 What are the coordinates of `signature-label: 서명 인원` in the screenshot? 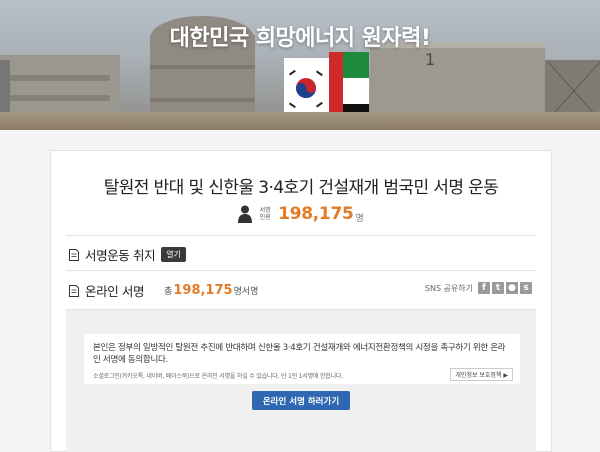 It's located at (265, 214).